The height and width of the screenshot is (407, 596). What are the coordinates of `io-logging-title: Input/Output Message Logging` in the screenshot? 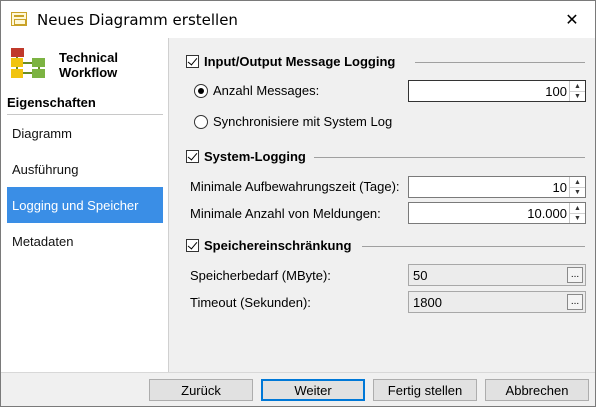 It's located at (300, 61).